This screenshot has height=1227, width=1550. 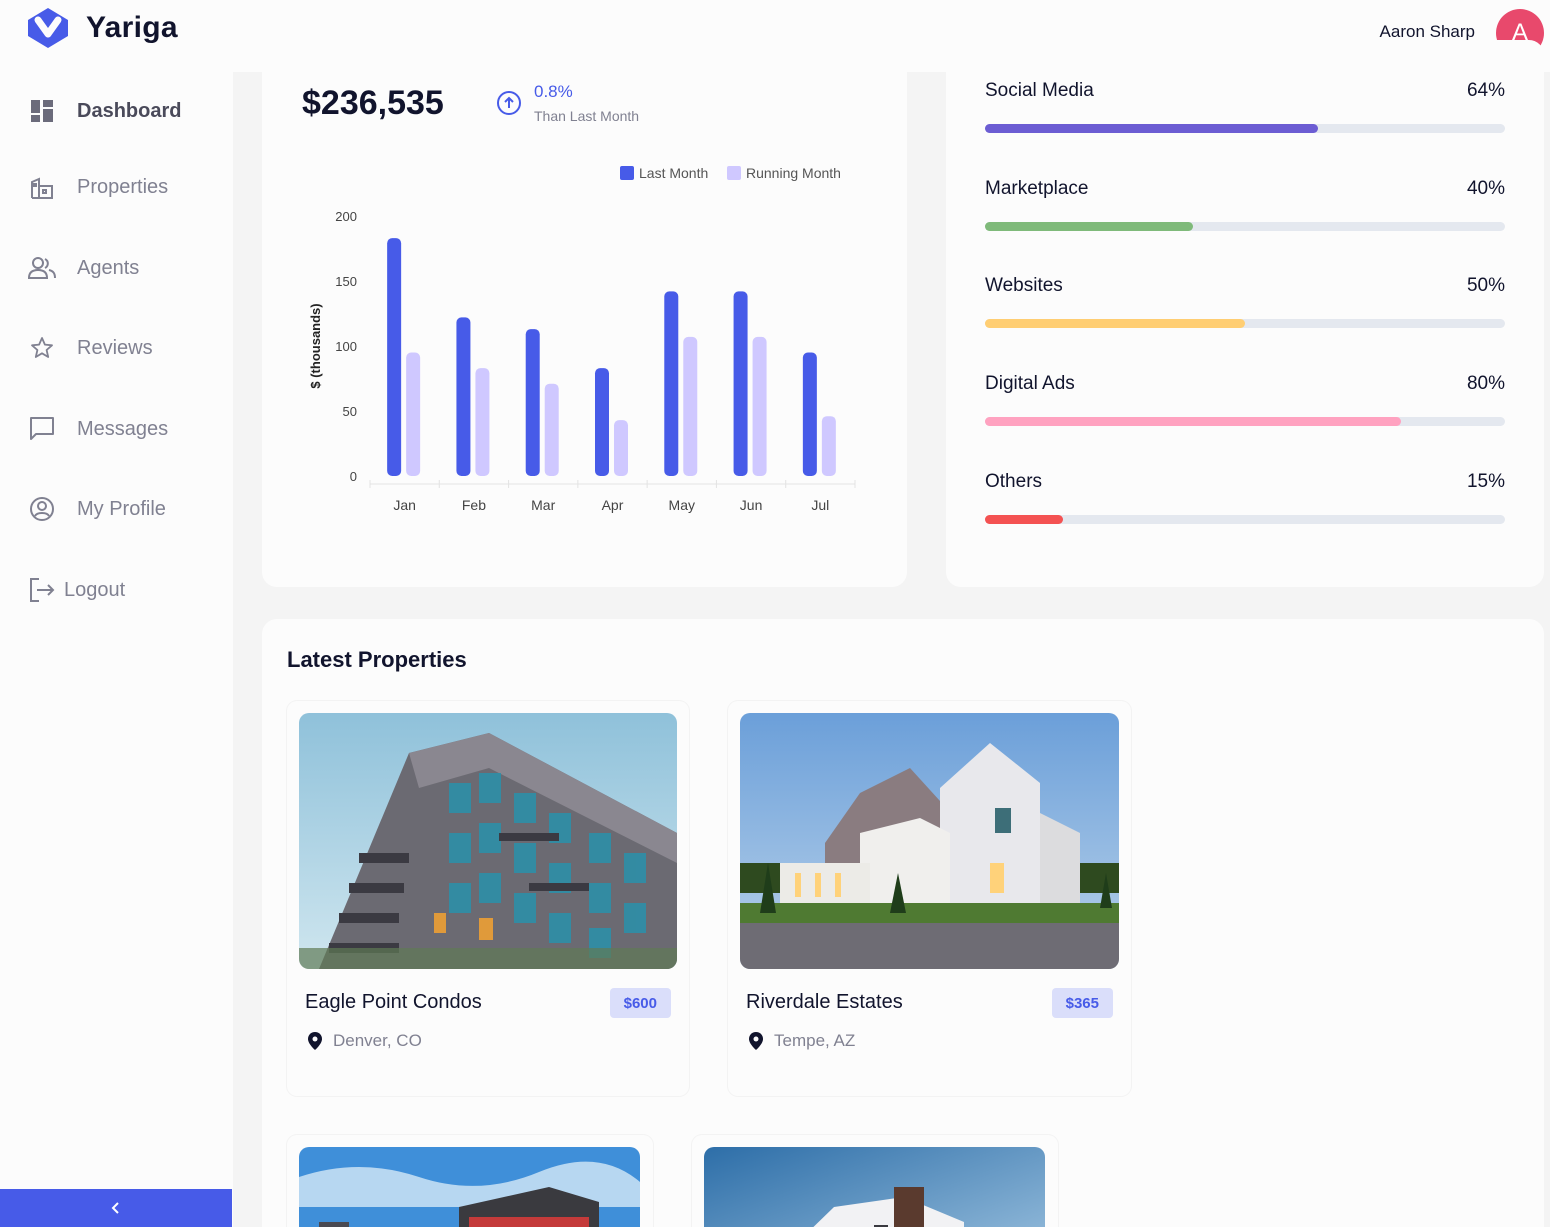 What do you see at coordinates (793, 173) in the screenshot?
I see `legend-label: Running Month` at bounding box center [793, 173].